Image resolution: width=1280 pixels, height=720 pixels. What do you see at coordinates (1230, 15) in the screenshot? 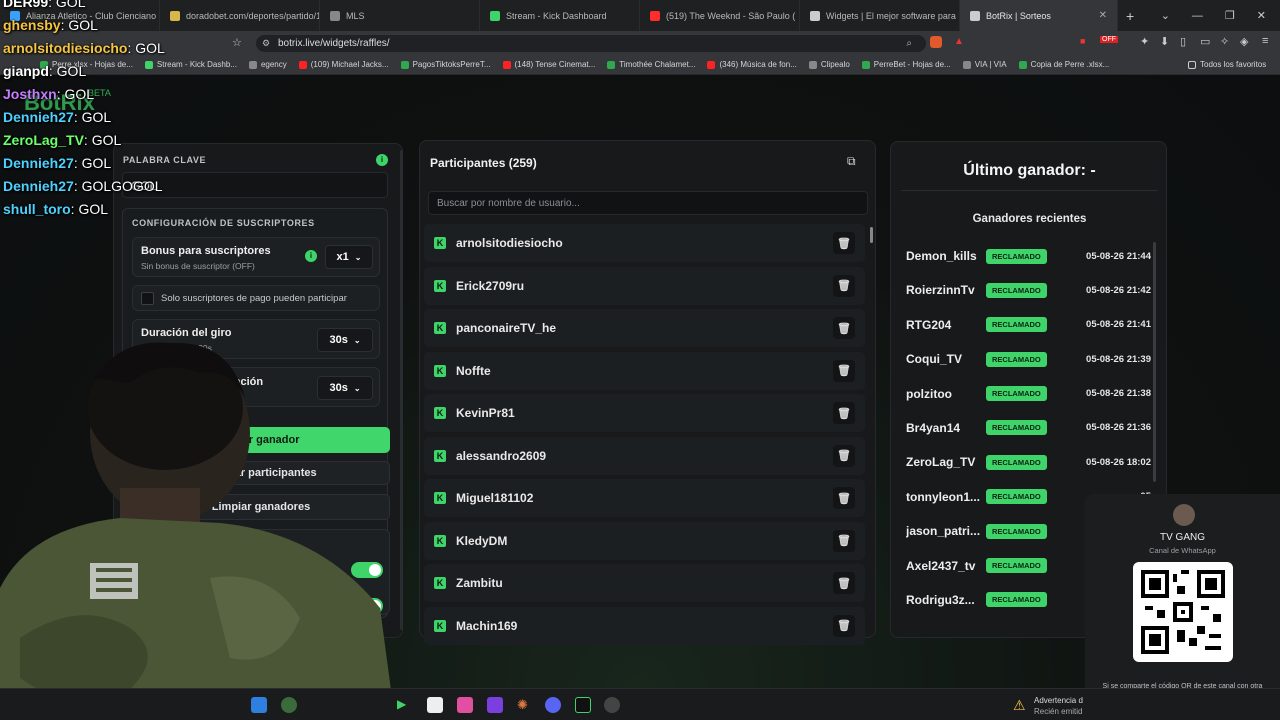
I see `restore-icon: ❐` at bounding box center [1230, 15].